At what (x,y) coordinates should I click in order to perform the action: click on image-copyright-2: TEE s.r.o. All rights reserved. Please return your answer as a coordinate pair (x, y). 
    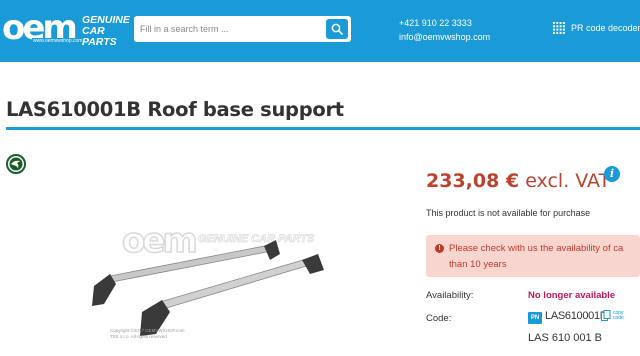
    Looking at the image, I should click on (138, 336).